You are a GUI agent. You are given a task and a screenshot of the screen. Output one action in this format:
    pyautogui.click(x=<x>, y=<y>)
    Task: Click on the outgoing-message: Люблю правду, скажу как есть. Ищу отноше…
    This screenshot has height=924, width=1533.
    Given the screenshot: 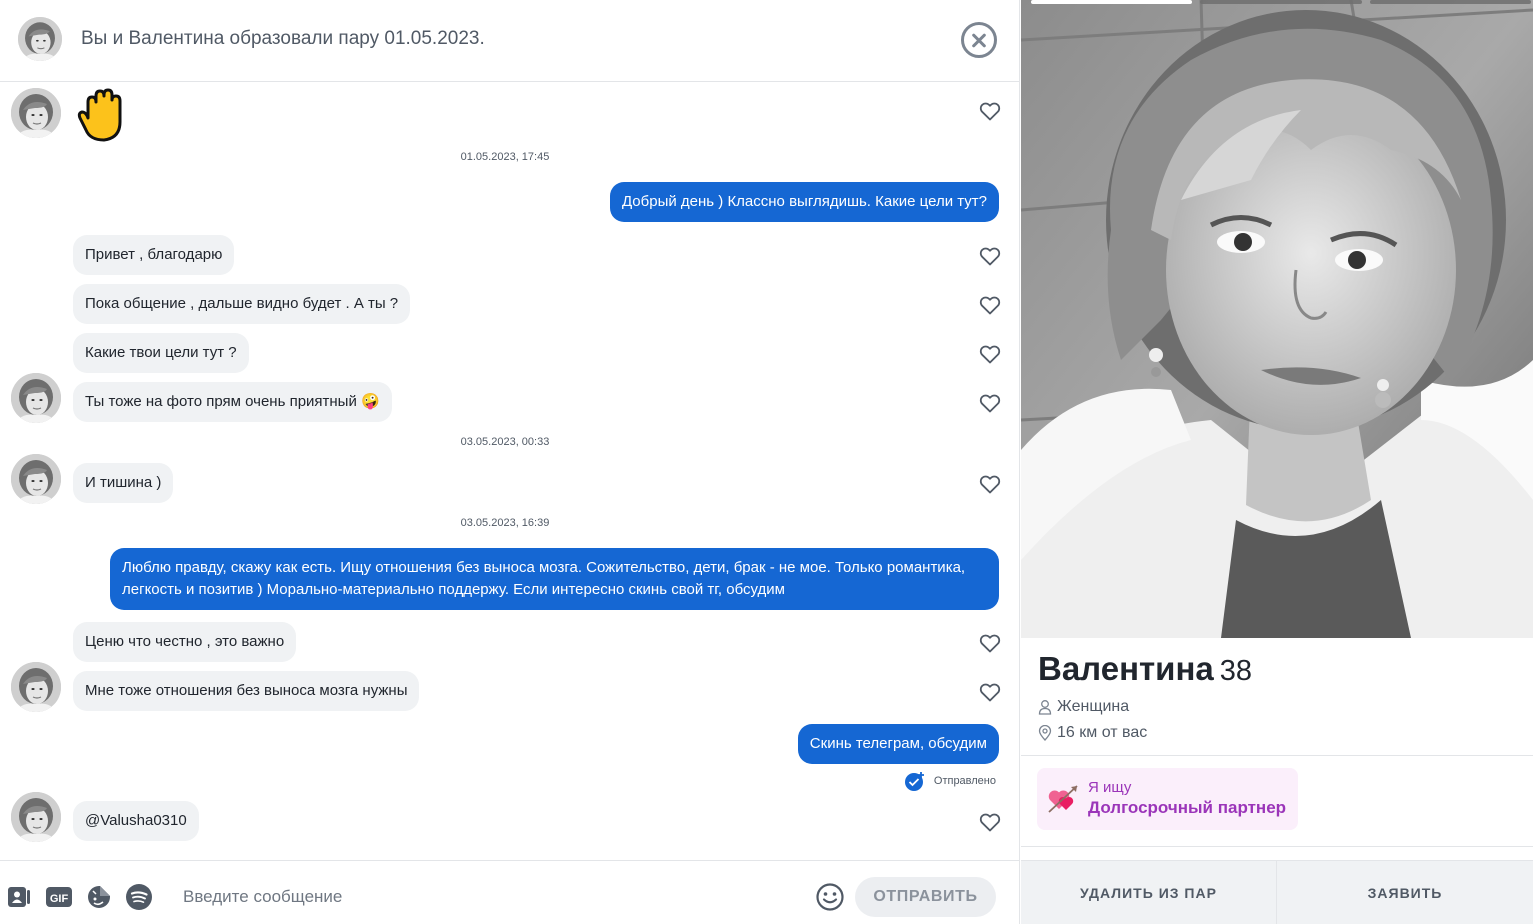 What is the action you would take?
    pyautogui.click(x=554, y=579)
    